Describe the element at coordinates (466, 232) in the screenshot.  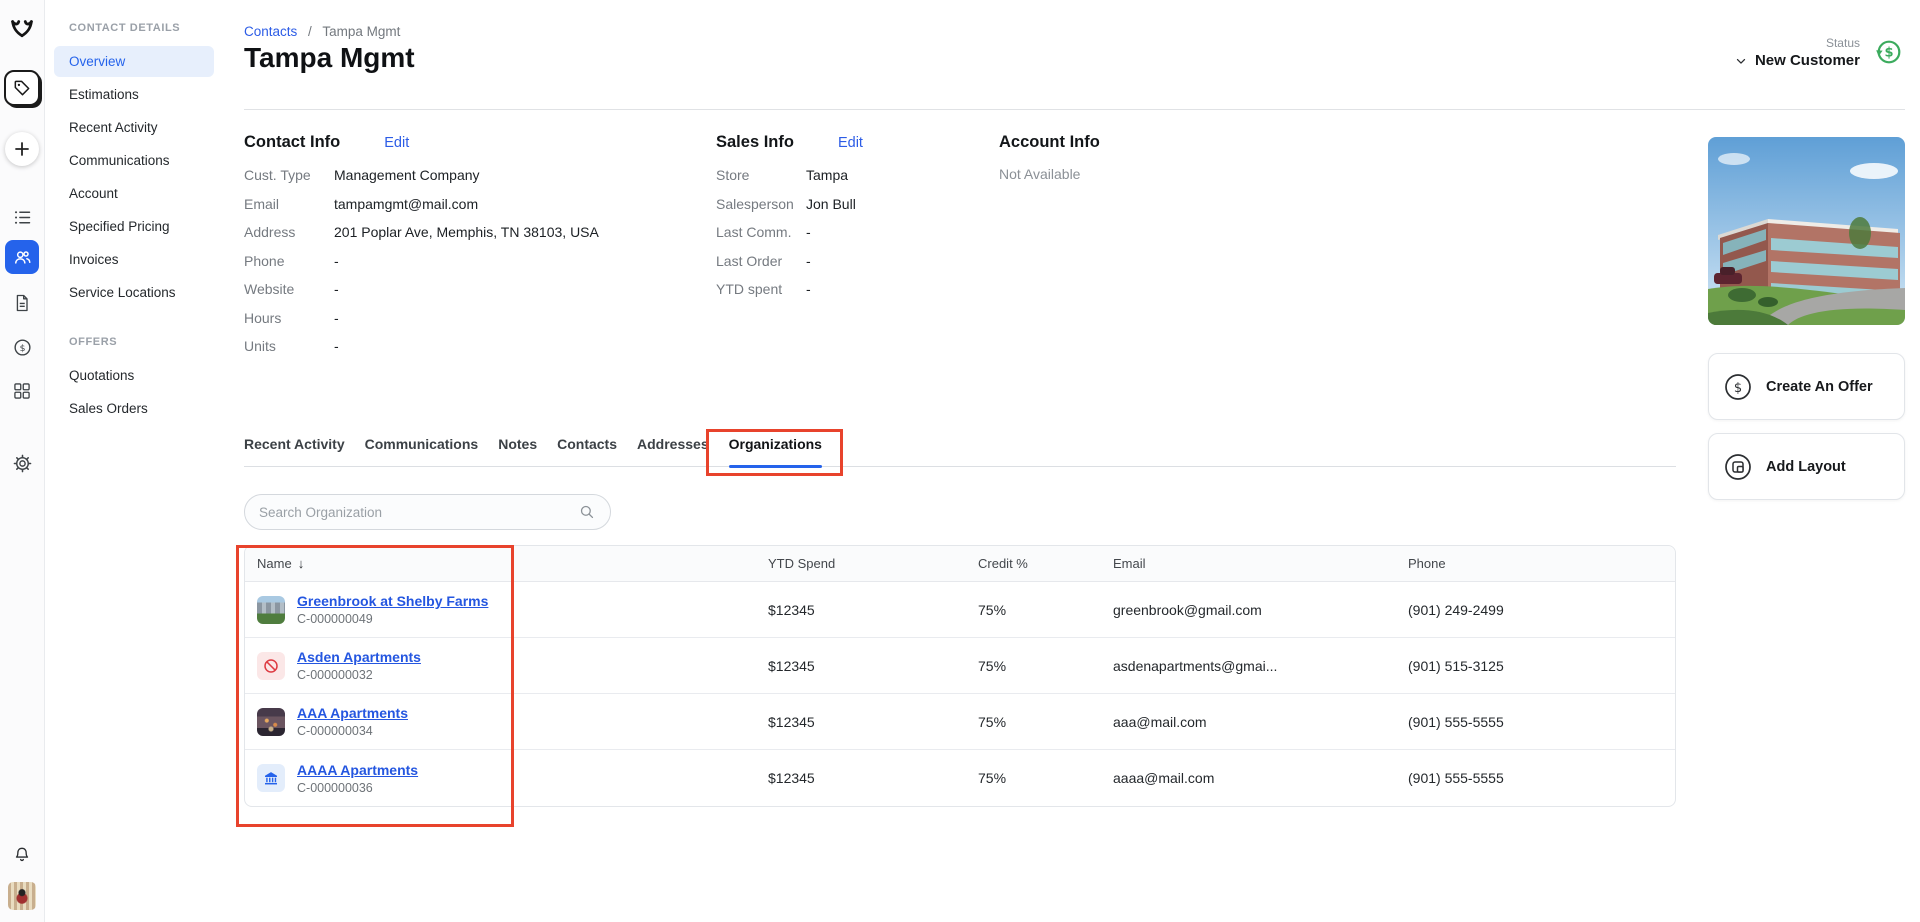
I see `field-value: 201 Poplar Ave, Memphis, TN 38103, USA` at that location.